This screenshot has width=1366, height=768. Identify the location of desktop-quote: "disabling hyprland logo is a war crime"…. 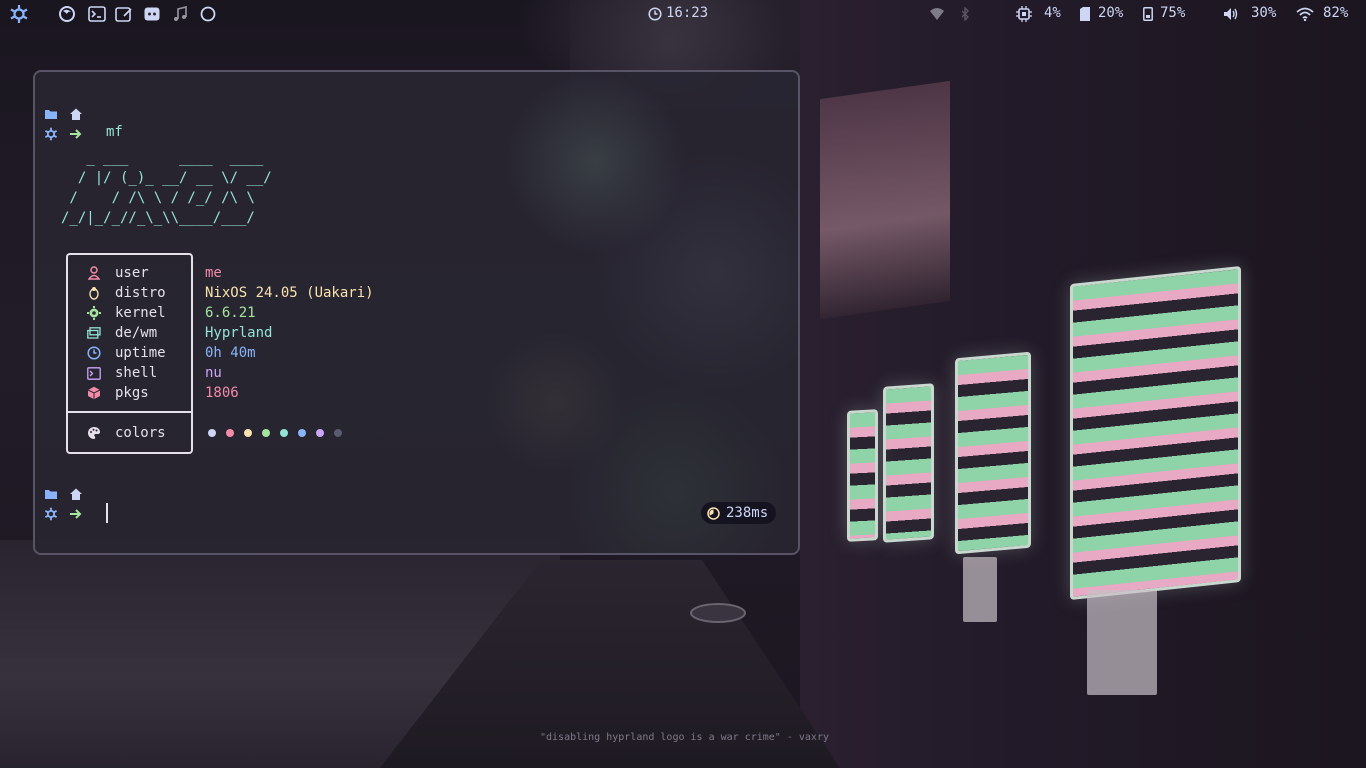
(684, 737).